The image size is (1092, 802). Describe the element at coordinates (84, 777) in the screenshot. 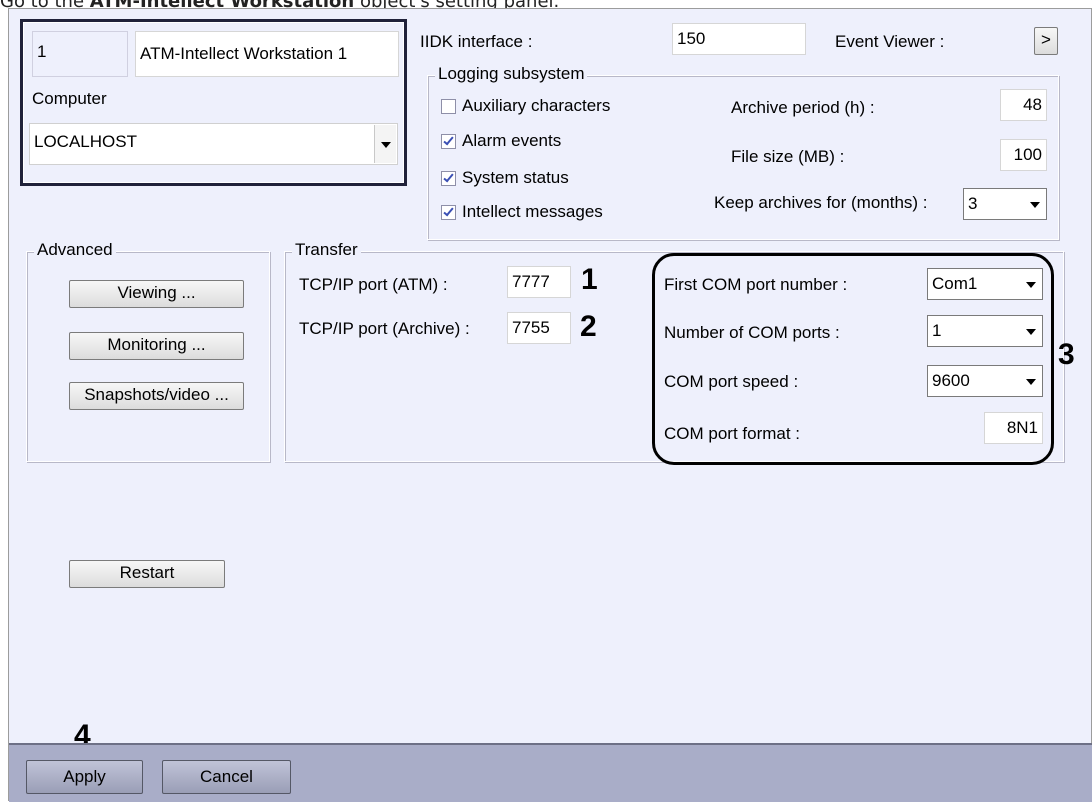

I see `apply-button: Apply` at that location.